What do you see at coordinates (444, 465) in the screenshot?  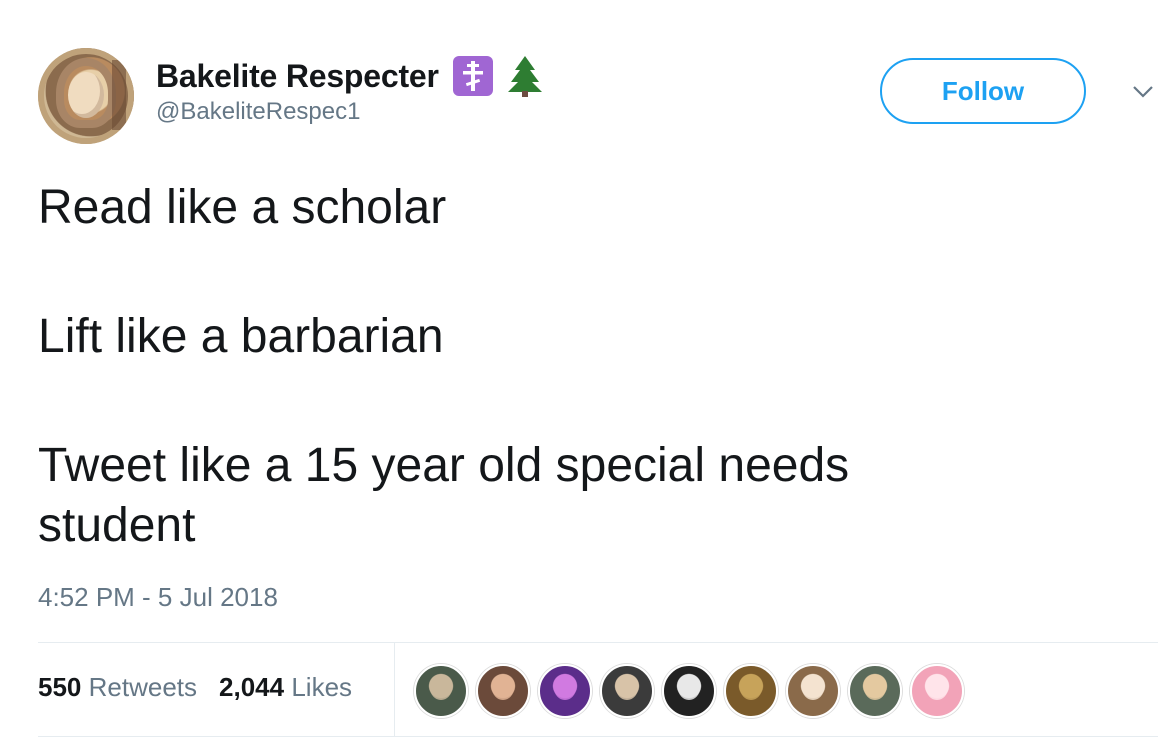 I see `tweet-line-3: Tweet like a 15 year old special needs` at bounding box center [444, 465].